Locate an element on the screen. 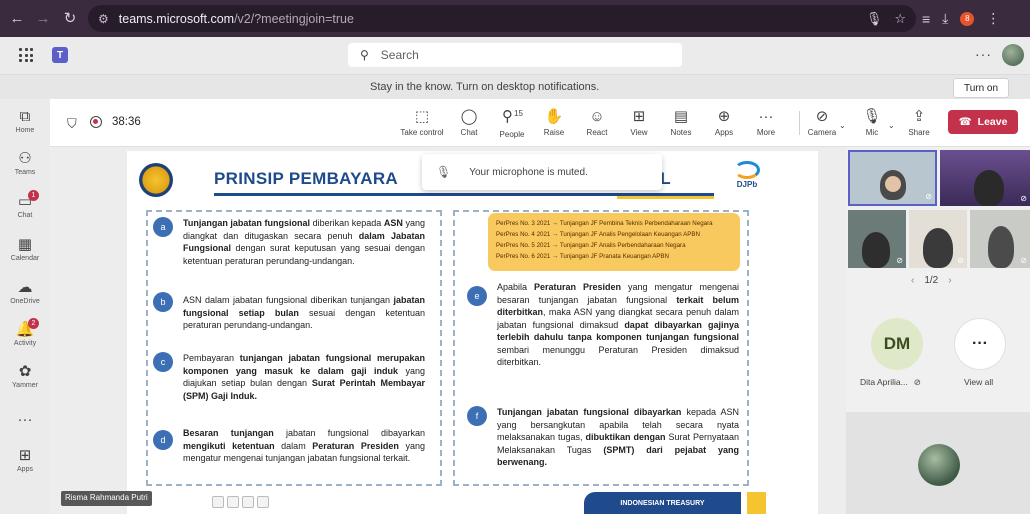 Image resolution: width=1030 pixels, height=514 pixels. view-all-button: ··· is located at coordinates (980, 344).